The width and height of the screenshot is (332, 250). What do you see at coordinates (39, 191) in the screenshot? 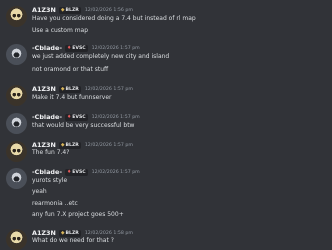
I see `message-text: yeah` at bounding box center [39, 191].